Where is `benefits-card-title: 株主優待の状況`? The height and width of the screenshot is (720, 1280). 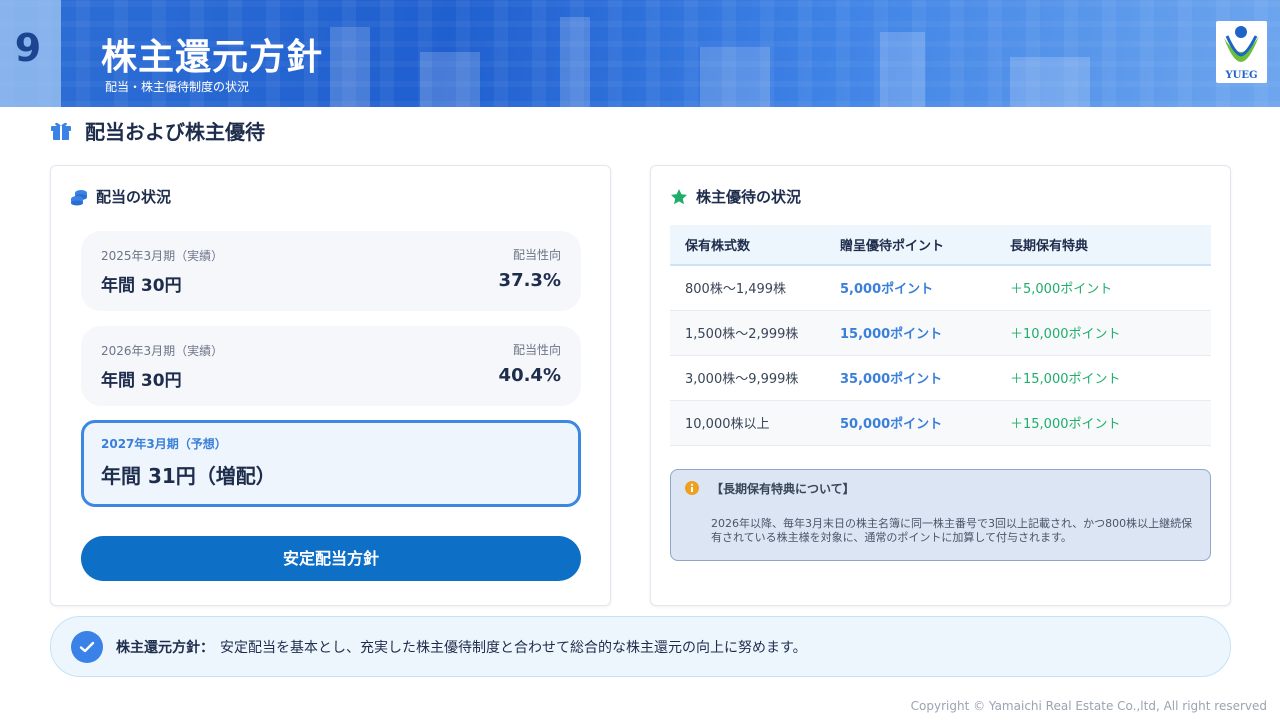 benefits-card-title: 株主優待の状況 is located at coordinates (749, 197).